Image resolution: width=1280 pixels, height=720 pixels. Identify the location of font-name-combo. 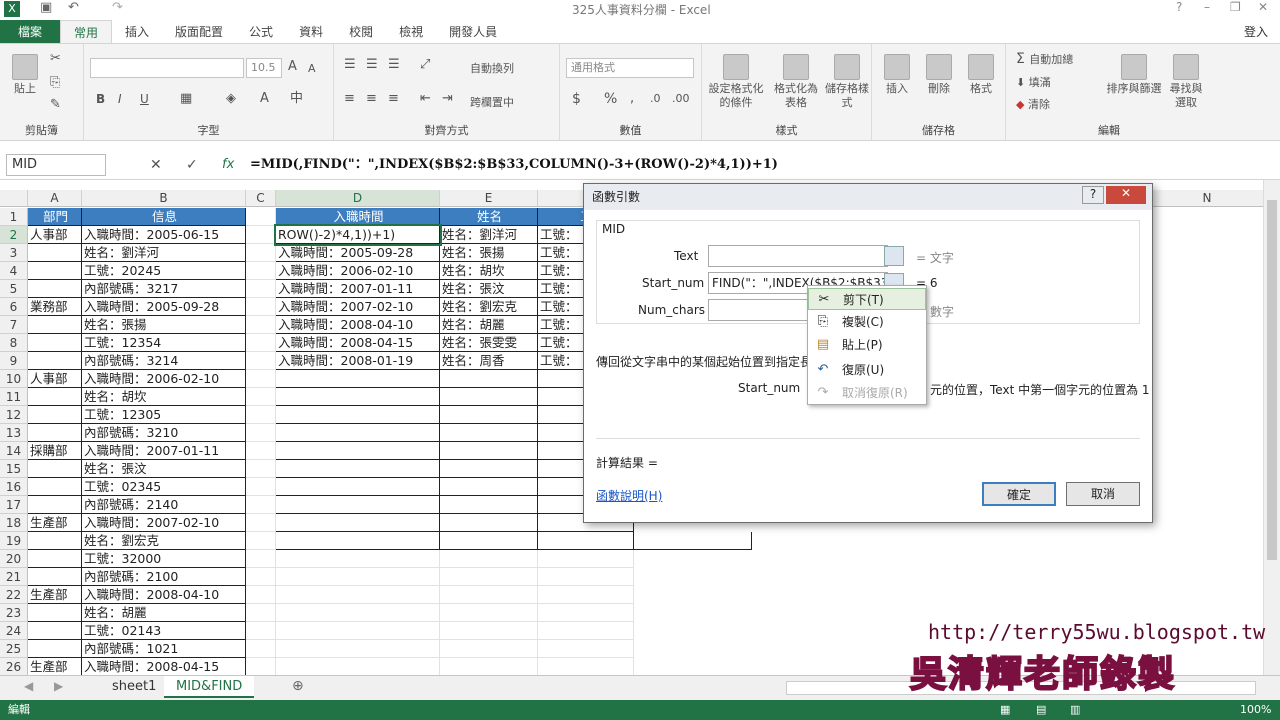
(167, 68).